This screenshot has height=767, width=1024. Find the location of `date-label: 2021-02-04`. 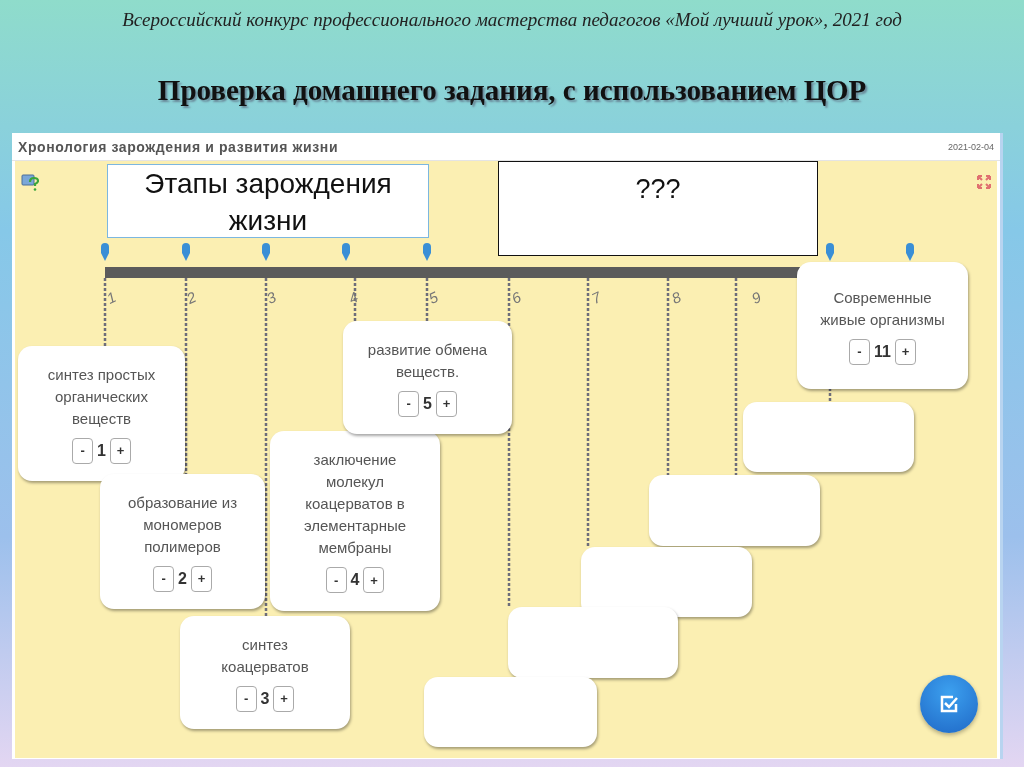

date-label: 2021-02-04 is located at coordinates (970, 146).